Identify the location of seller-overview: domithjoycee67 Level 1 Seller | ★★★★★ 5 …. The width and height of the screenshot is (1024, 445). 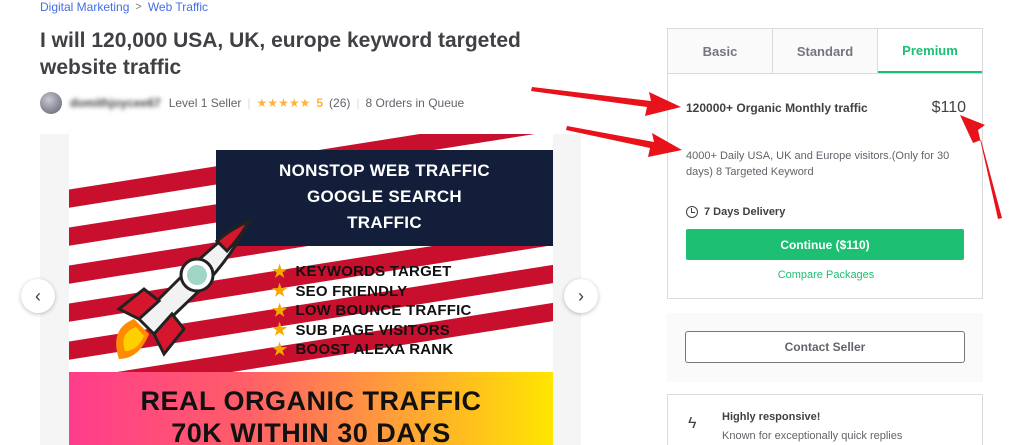
(252, 103).